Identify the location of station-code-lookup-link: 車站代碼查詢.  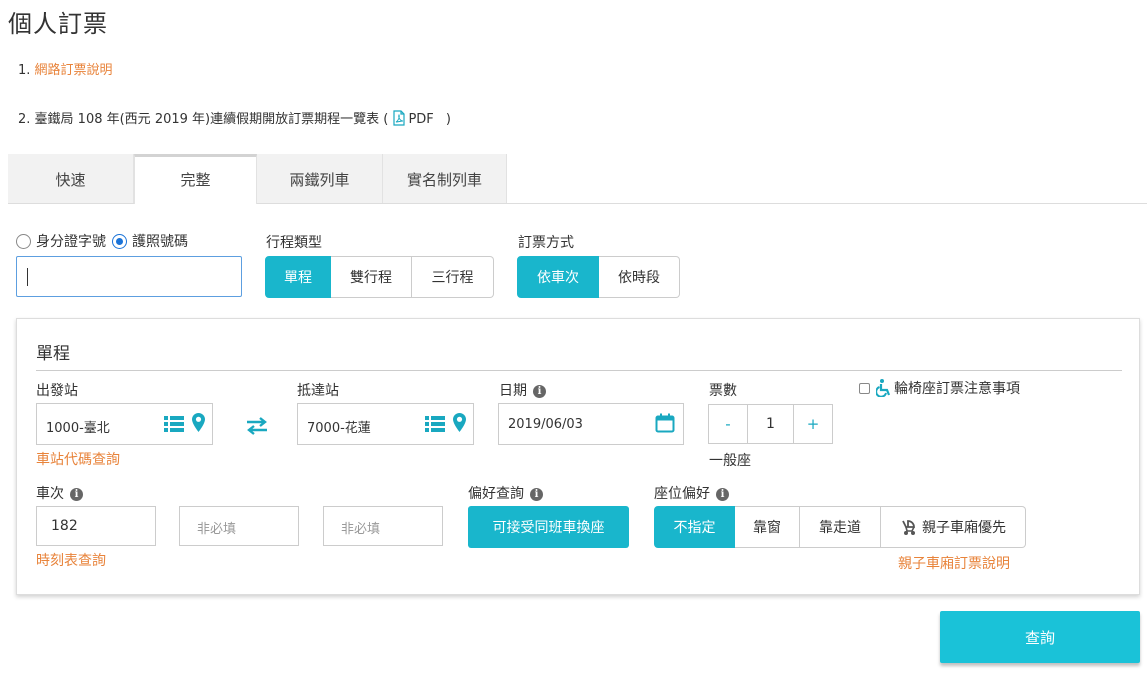
(78, 459).